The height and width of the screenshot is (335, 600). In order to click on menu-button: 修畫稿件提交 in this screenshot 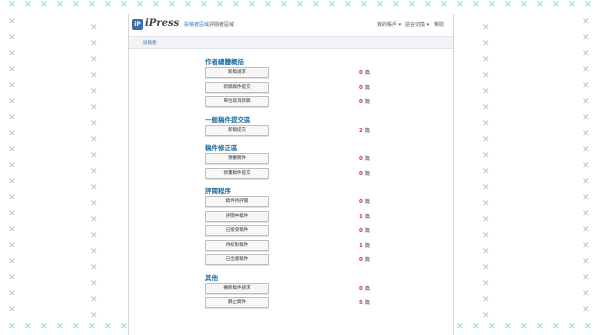, I will do `click(237, 173)`.